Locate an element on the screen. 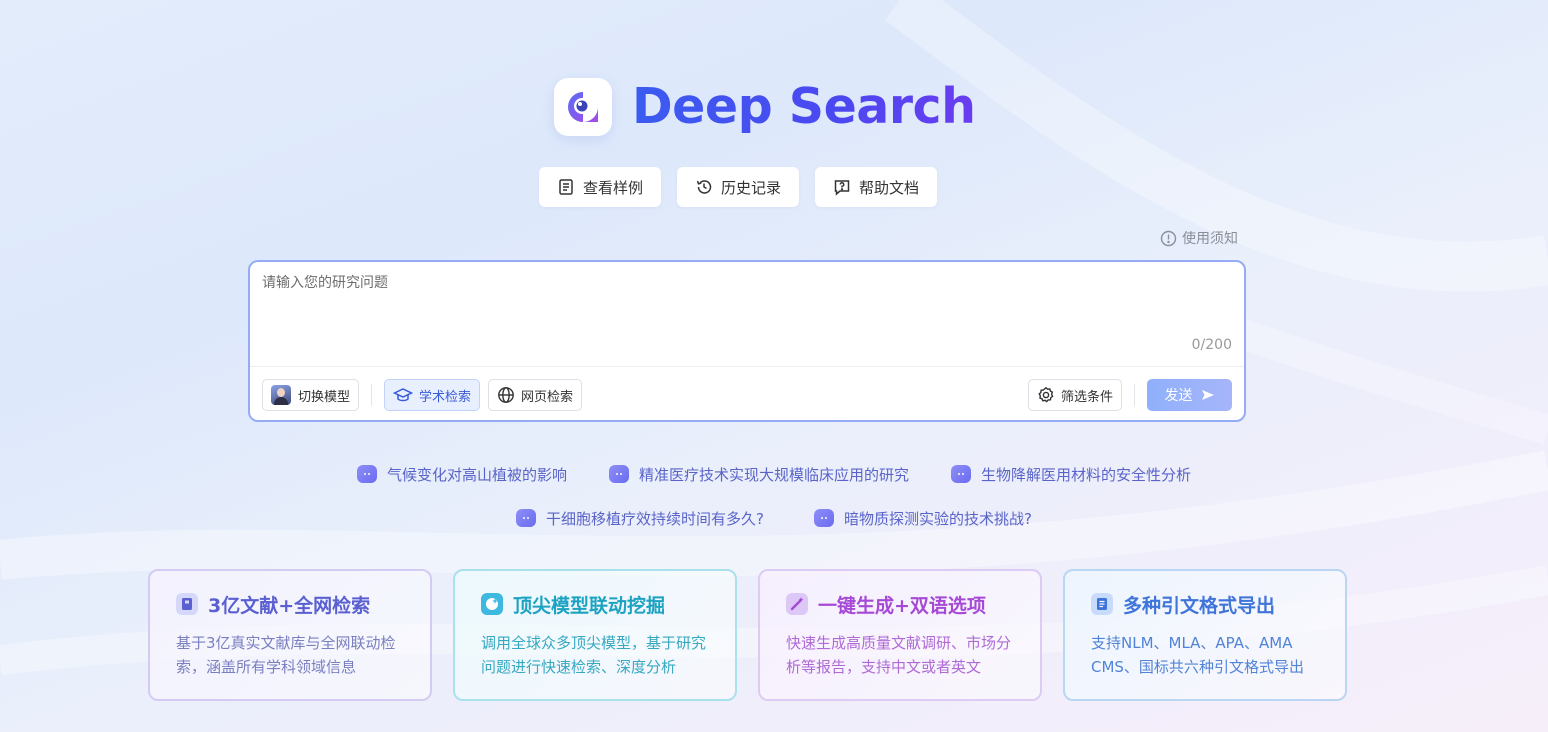  info-circle-icon is located at coordinates (1168, 238).